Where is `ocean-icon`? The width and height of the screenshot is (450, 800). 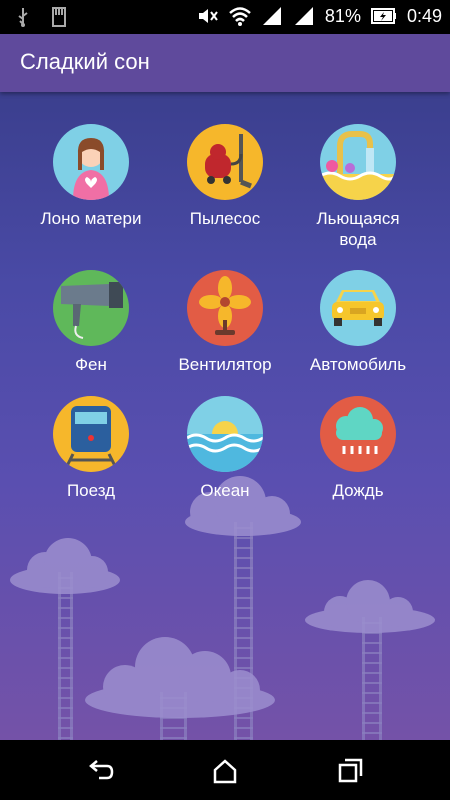 ocean-icon is located at coordinates (225, 434).